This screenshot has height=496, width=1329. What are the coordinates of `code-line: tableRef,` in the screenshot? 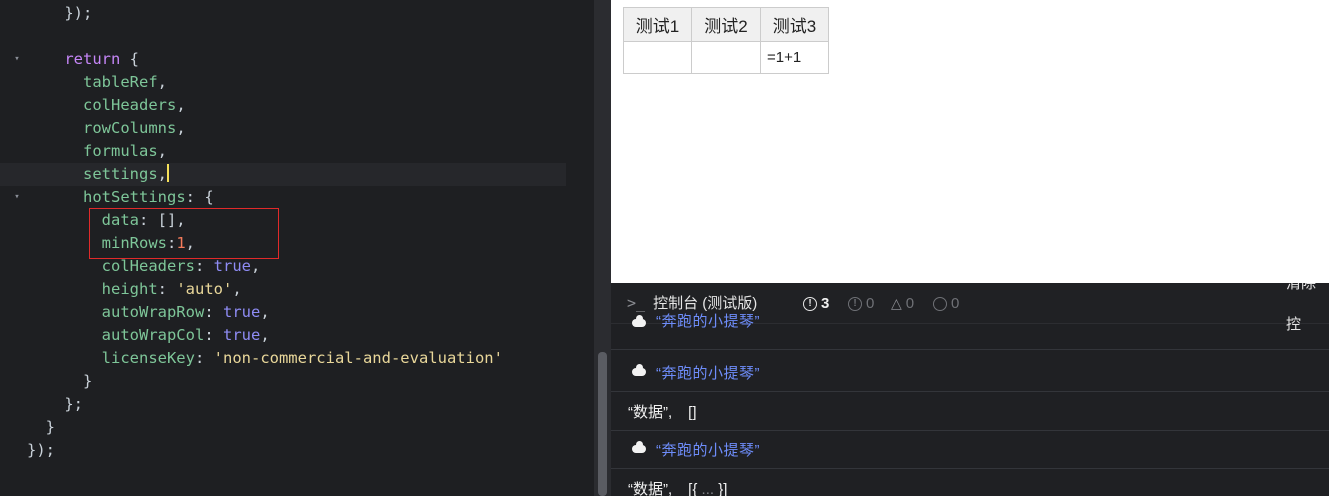 It's located at (283, 82).